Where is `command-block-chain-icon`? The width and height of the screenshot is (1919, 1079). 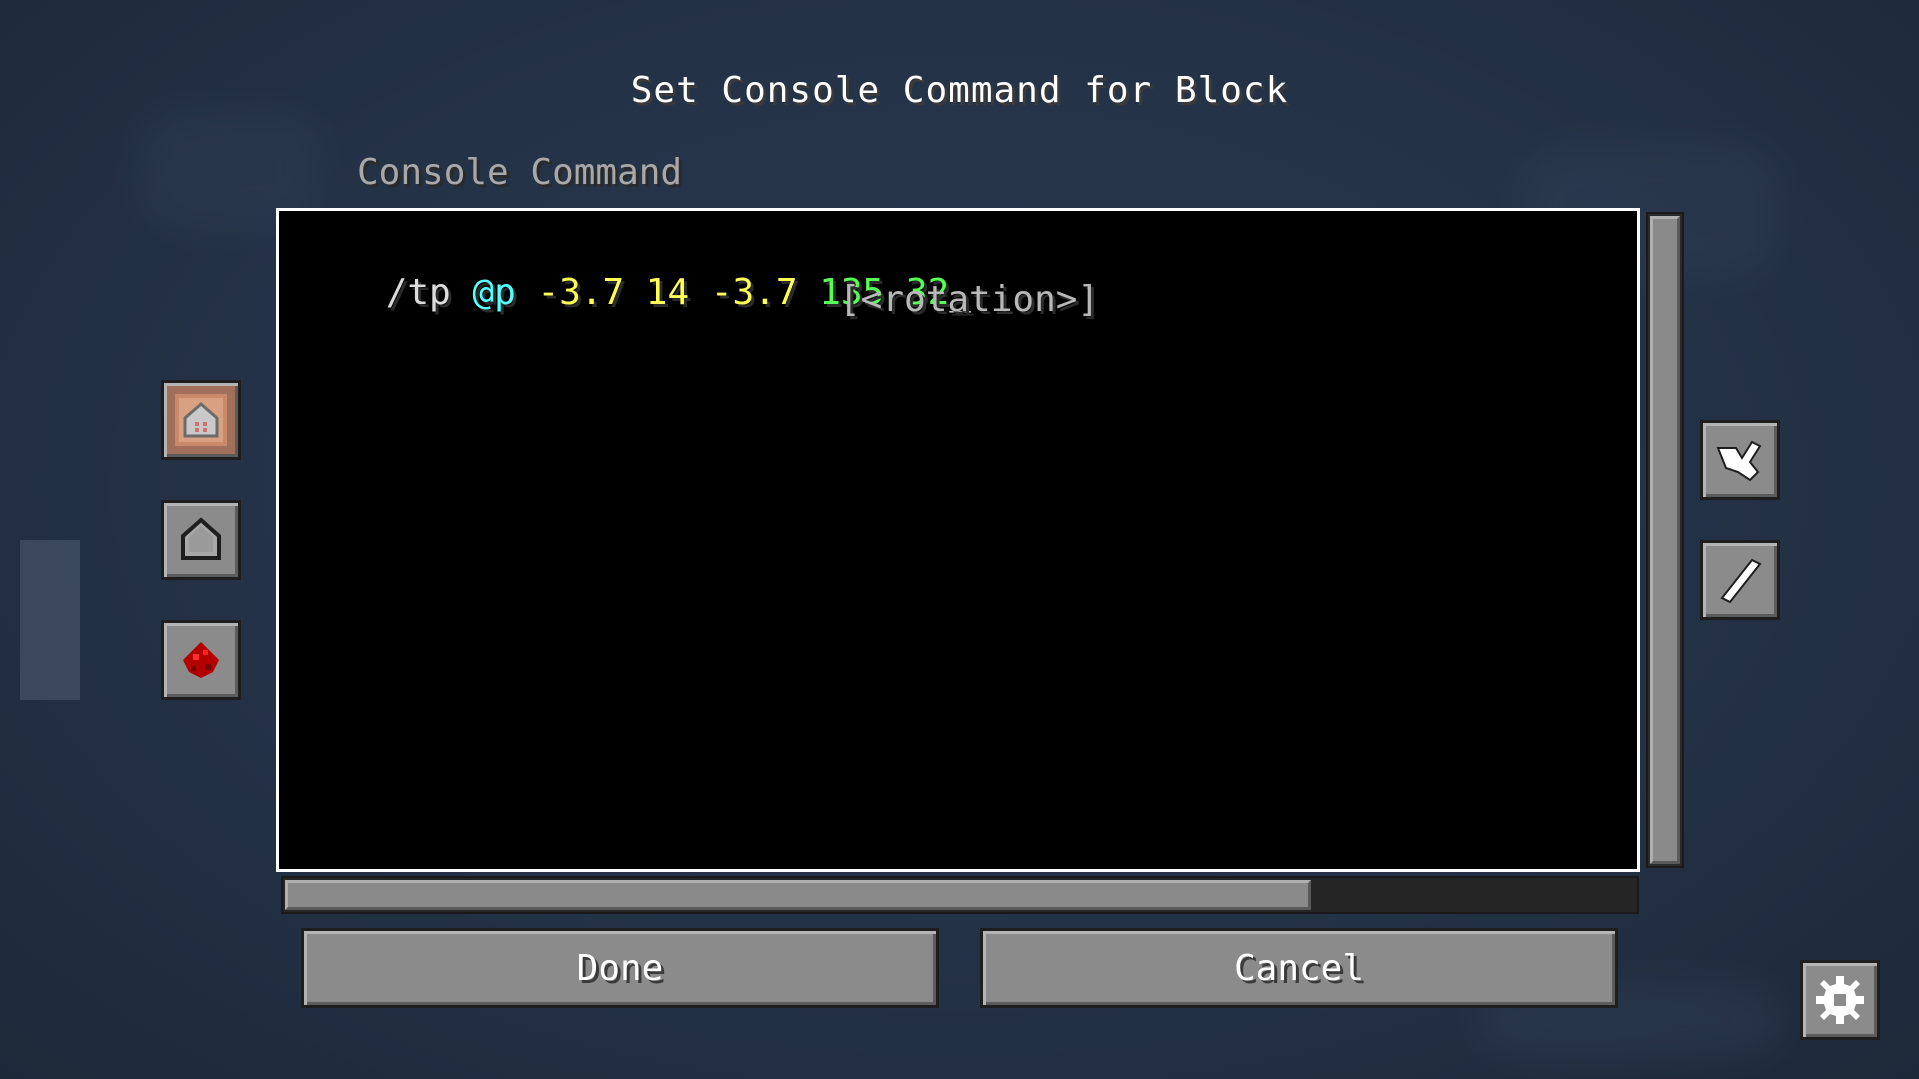 command-block-chain-icon is located at coordinates (201, 538).